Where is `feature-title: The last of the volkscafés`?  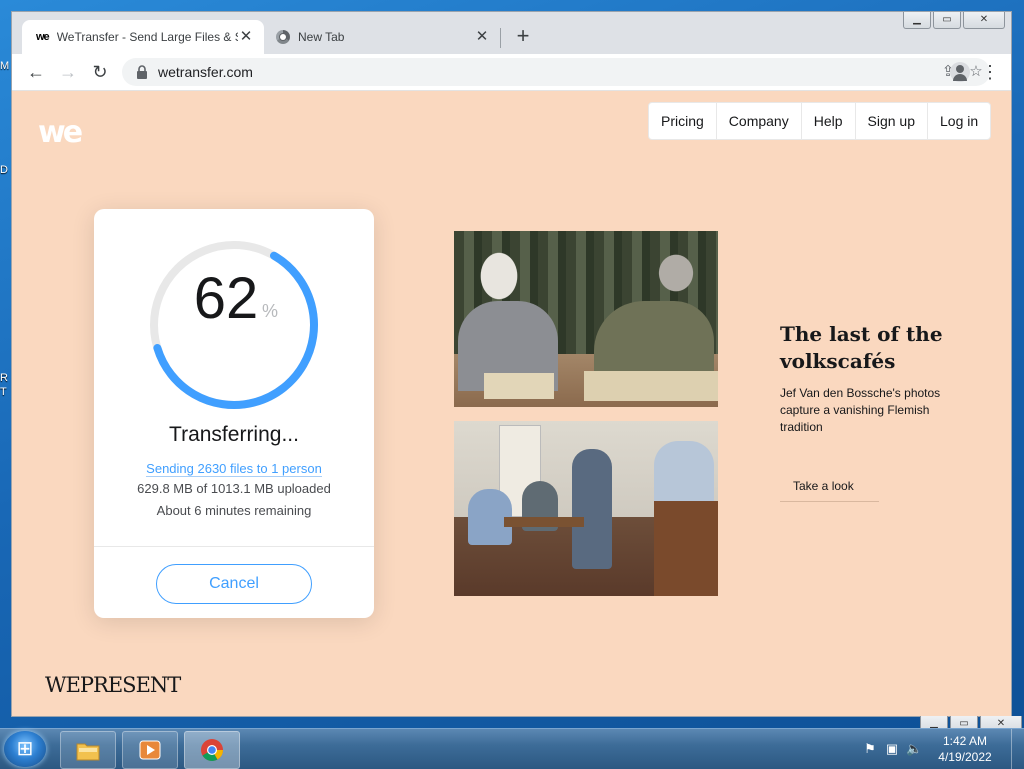 feature-title: The last of the volkscafés is located at coordinates (870, 348).